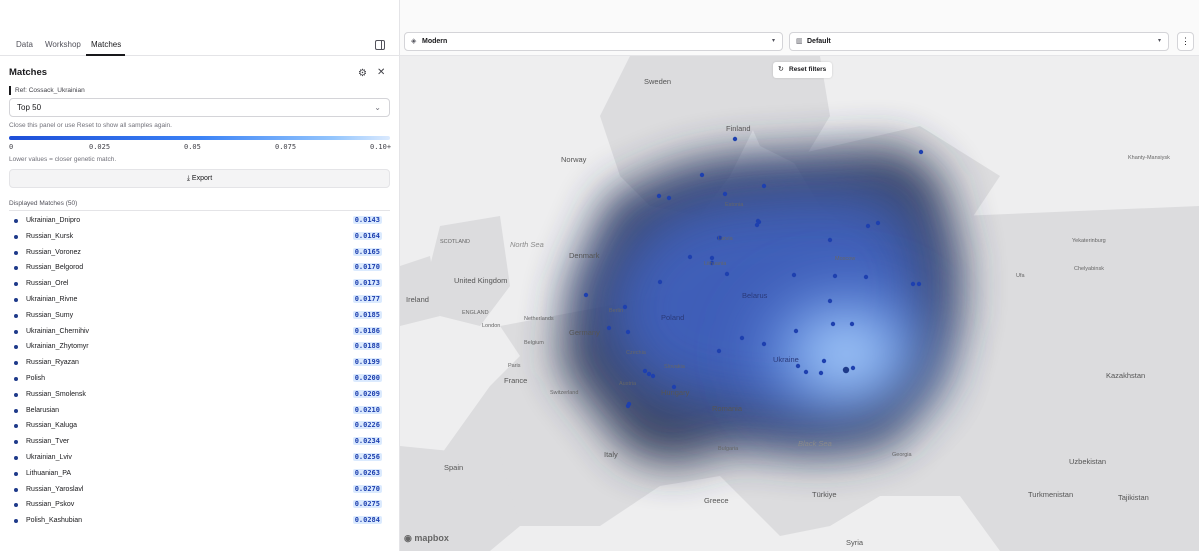  I want to click on export-button: ⤓ Export, so click(199, 178).